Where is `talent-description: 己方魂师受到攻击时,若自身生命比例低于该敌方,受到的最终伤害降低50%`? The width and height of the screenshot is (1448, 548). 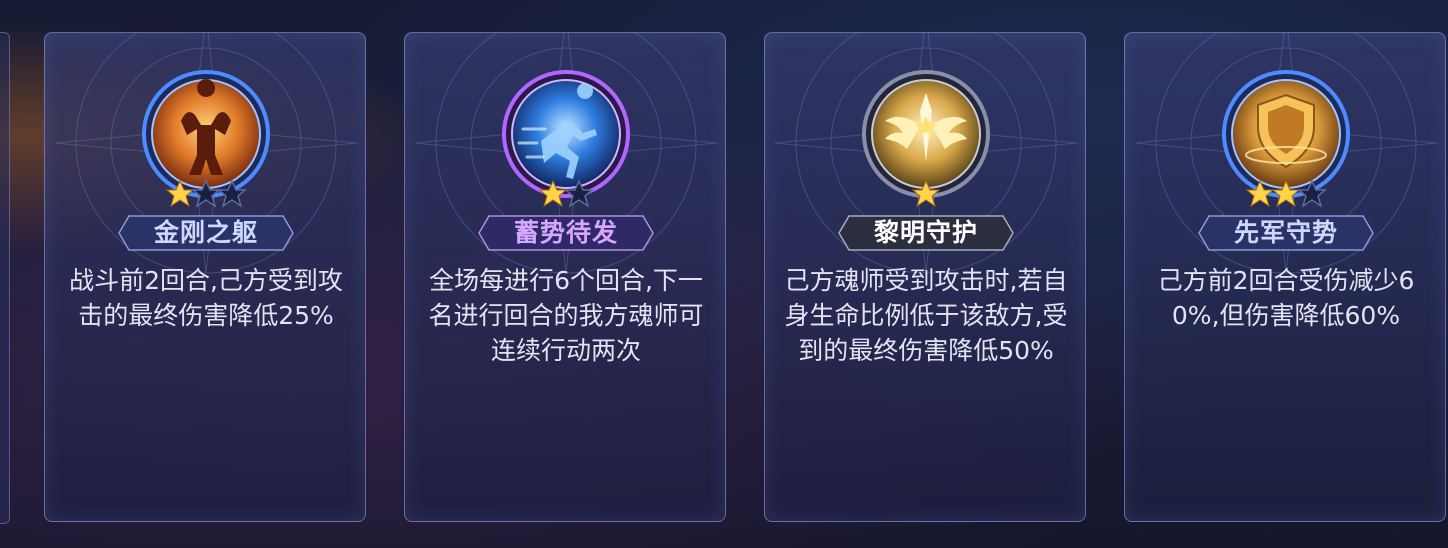
talent-description: 己方魂师受到攻击时,若自身生命比例低于该敌方,受到的最终伤害降低50% is located at coordinates (926, 315).